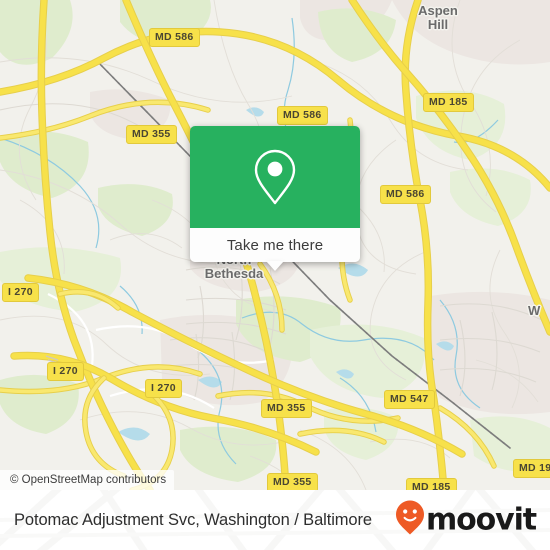  I want to click on moovit-smiley-pin-icon, so click(410, 520).